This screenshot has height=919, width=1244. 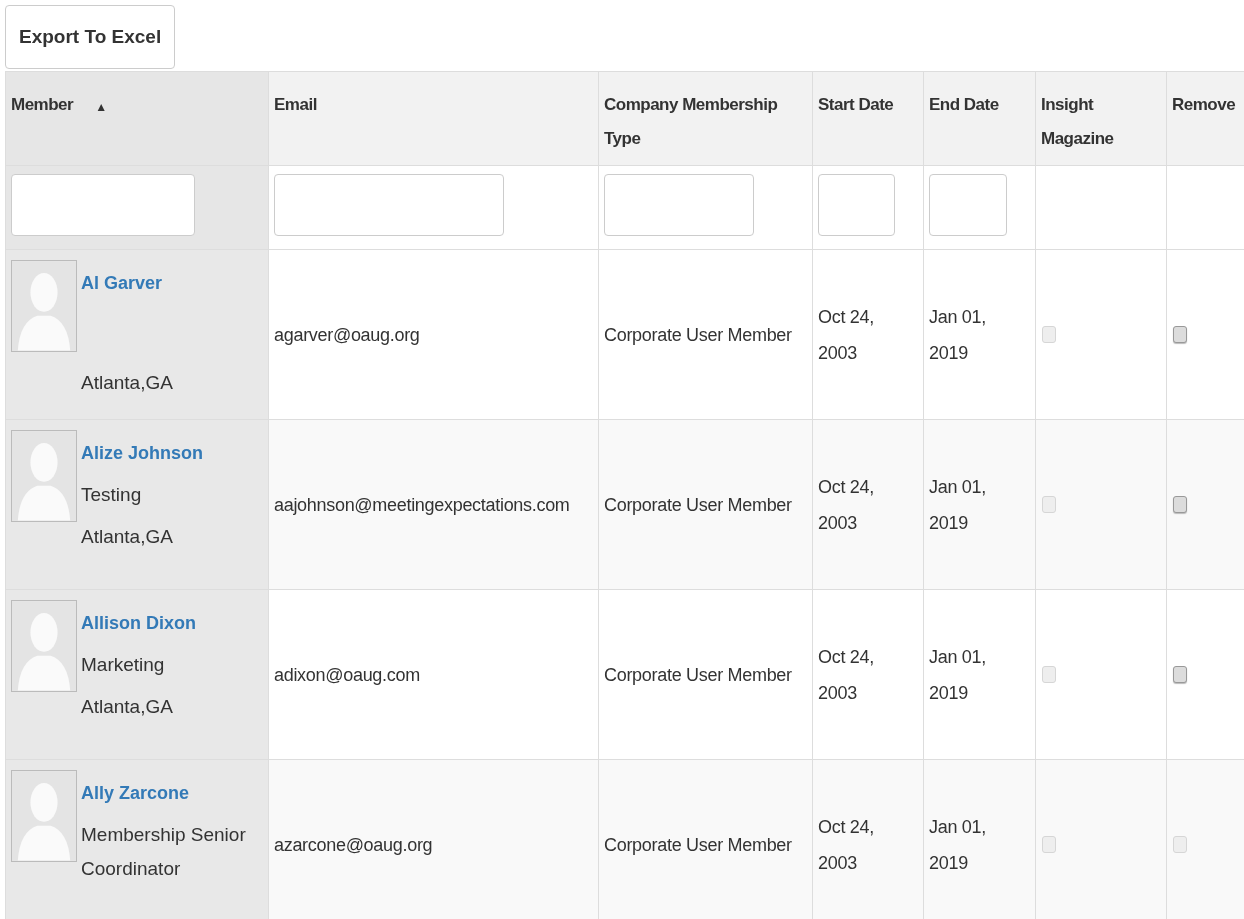 What do you see at coordinates (123, 665) in the screenshot?
I see `member-title: Marketing` at bounding box center [123, 665].